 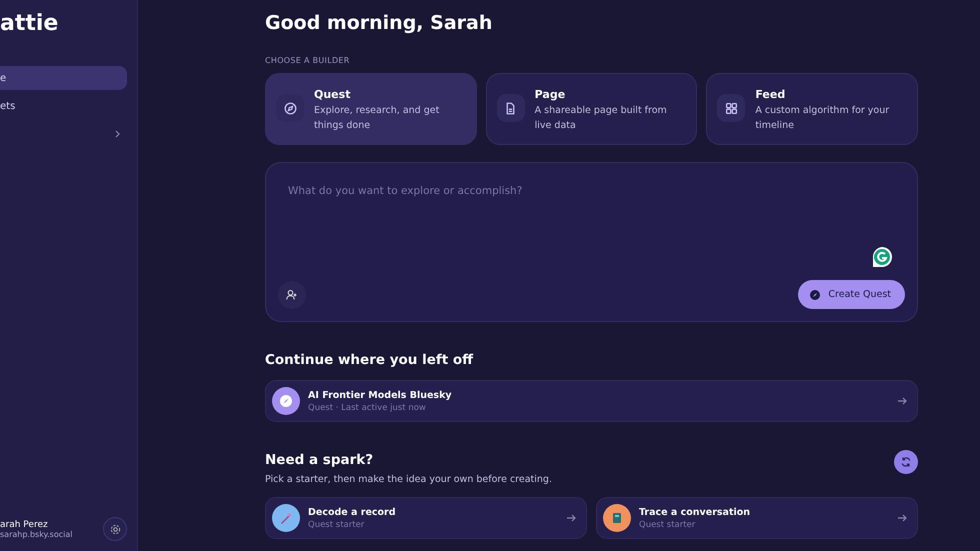 What do you see at coordinates (380, 395) in the screenshot?
I see `recent-title: AI Frontier Models Bluesky` at bounding box center [380, 395].